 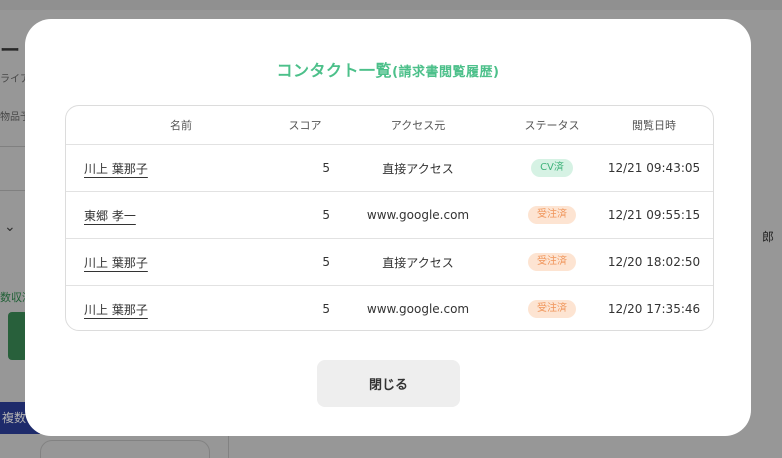 What do you see at coordinates (418, 125) in the screenshot?
I see `header-source: アクセス元` at bounding box center [418, 125].